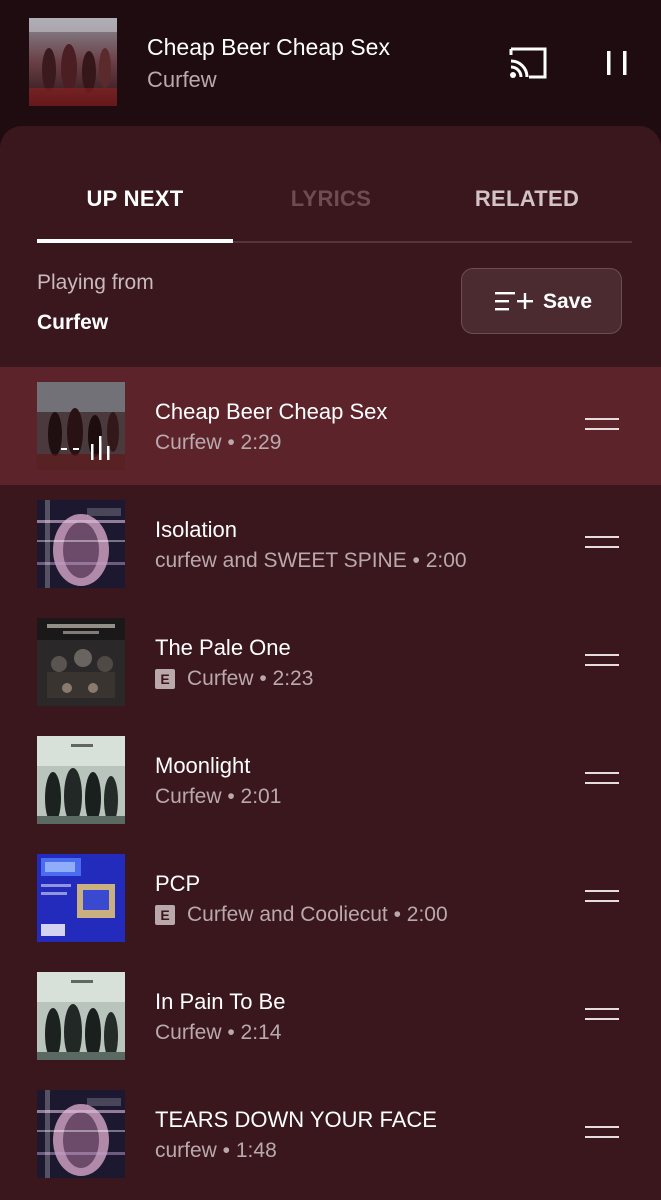  What do you see at coordinates (220, 1001) in the screenshot?
I see `track-title: In Pain To Be` at bounding box center [220, 1001].